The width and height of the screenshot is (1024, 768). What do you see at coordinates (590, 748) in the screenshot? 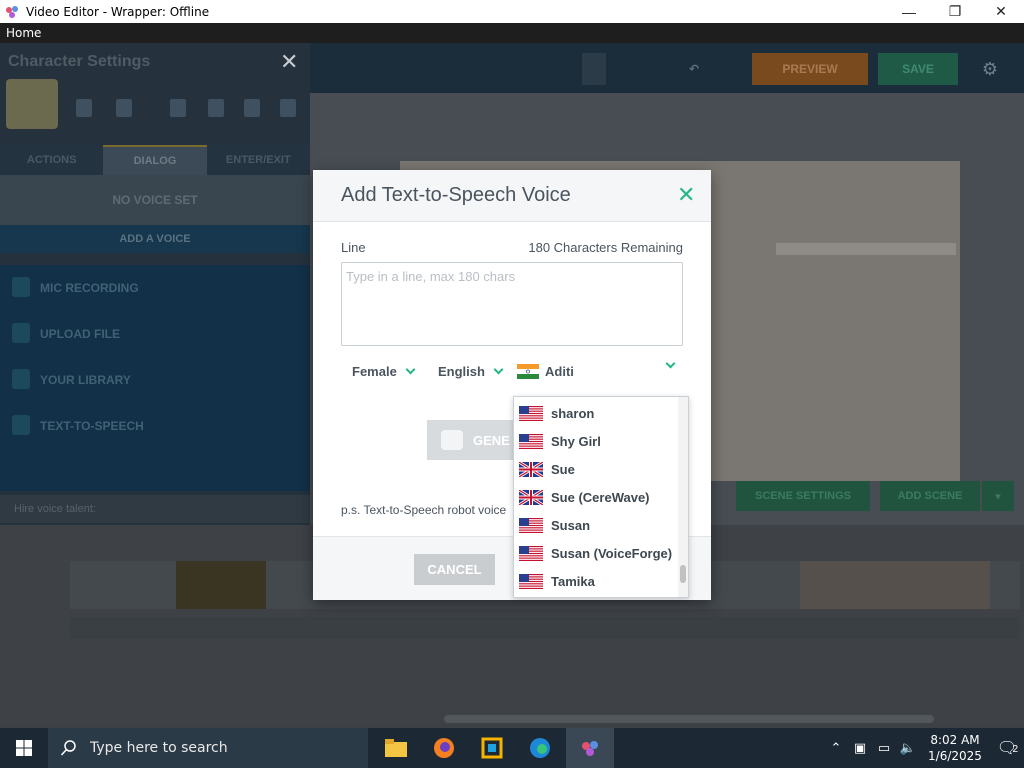
I see `video-editor-taskbar-icon` at bounding box center [590, 748].